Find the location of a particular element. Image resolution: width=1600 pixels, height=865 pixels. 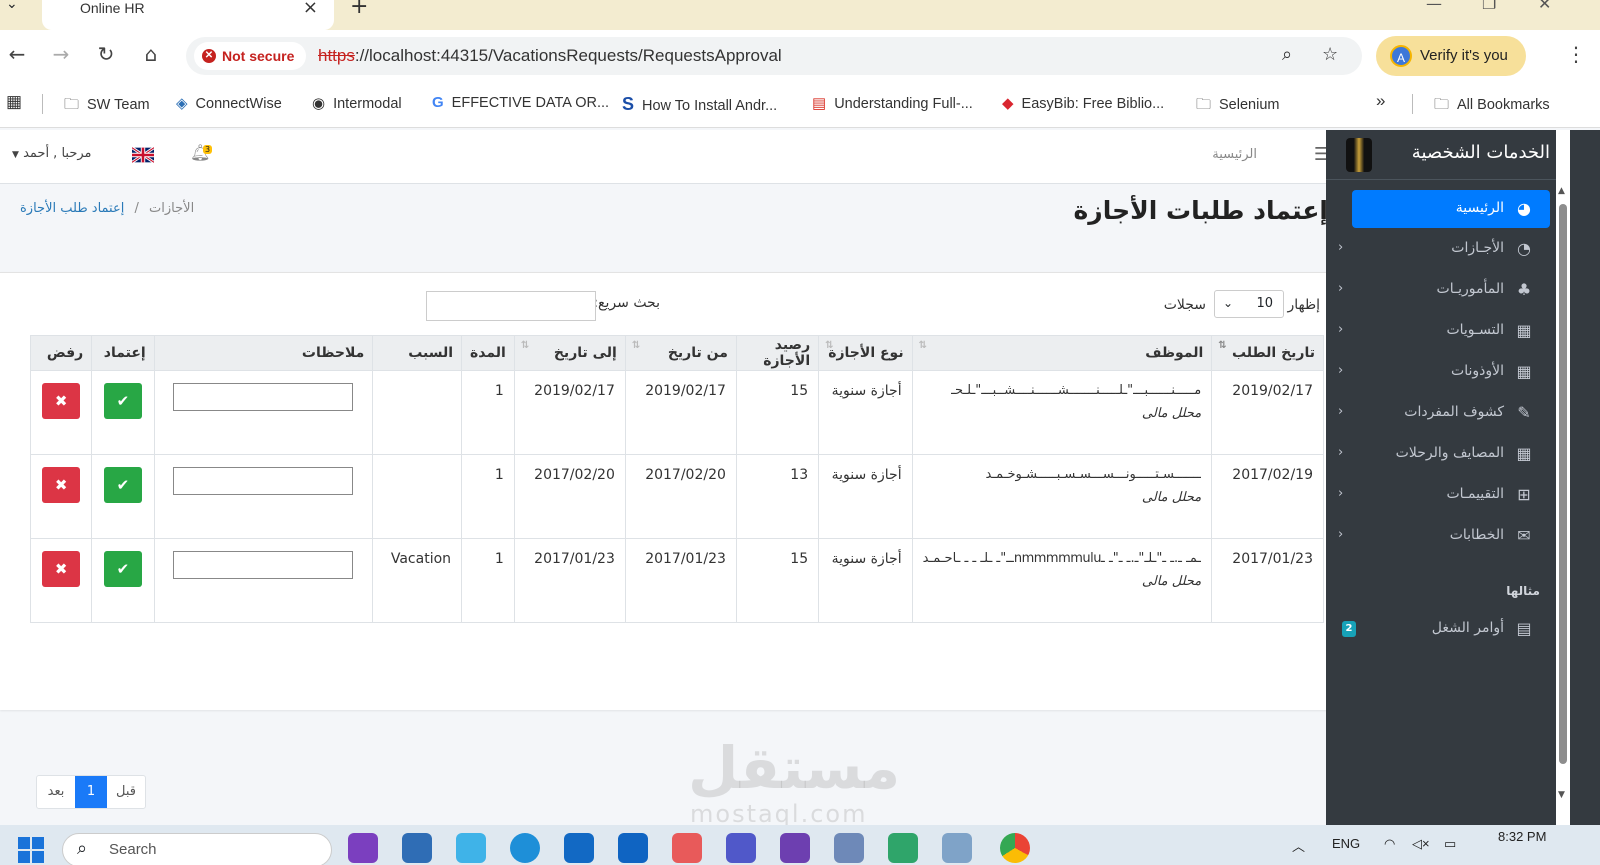

scroll-up-icon: ▲ is located at coordinates (1561, 191).